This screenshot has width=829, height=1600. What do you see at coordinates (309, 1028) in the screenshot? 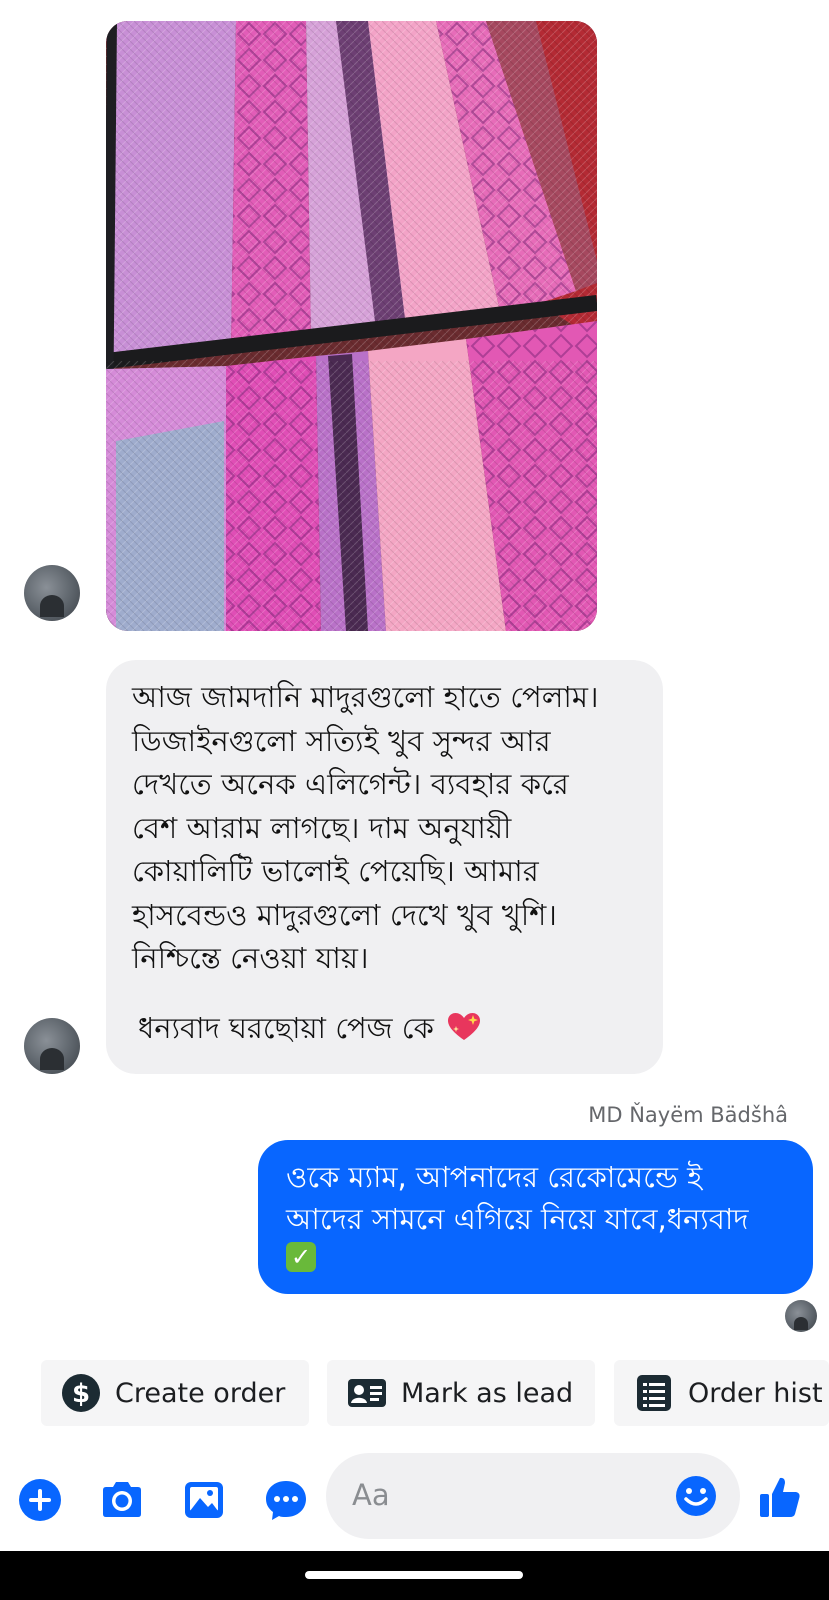
I see `incoming-message-thanks: ধন্যবাদ ঘরছোয়া পেজ কে` at bounding box center [309, 1028].